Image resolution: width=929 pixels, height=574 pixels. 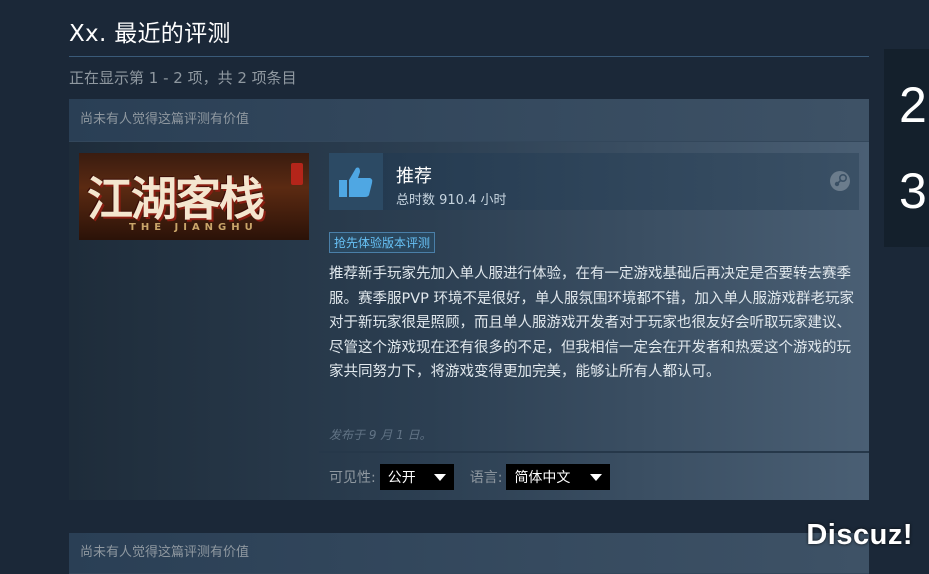 I want to click on posted-date: 发布于 9 月 1 日。, so click(x=380, y=435).